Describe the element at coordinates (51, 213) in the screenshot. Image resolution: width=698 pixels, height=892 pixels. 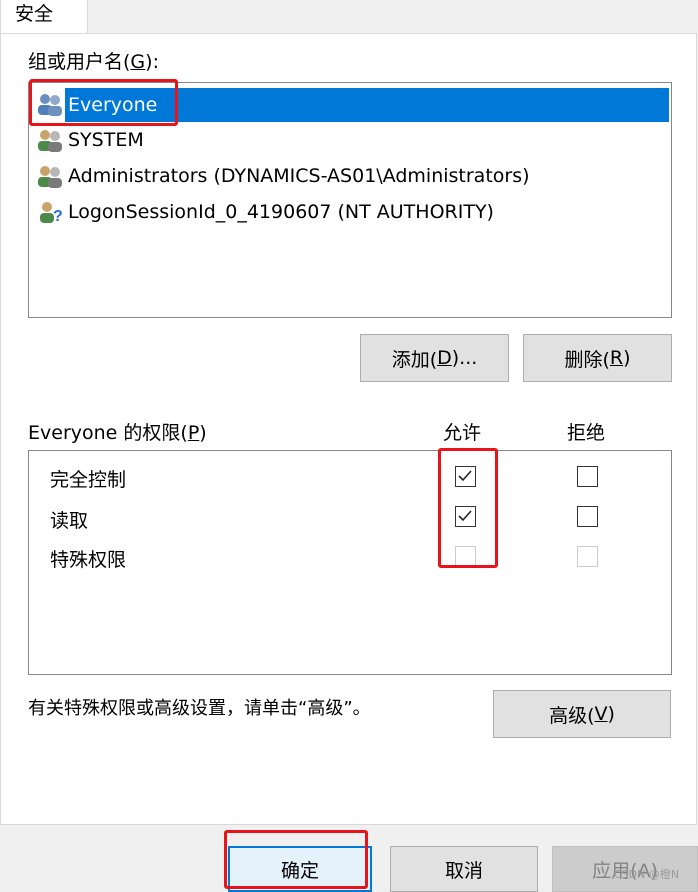
I see `unknown-user-icon: ?` at that location.